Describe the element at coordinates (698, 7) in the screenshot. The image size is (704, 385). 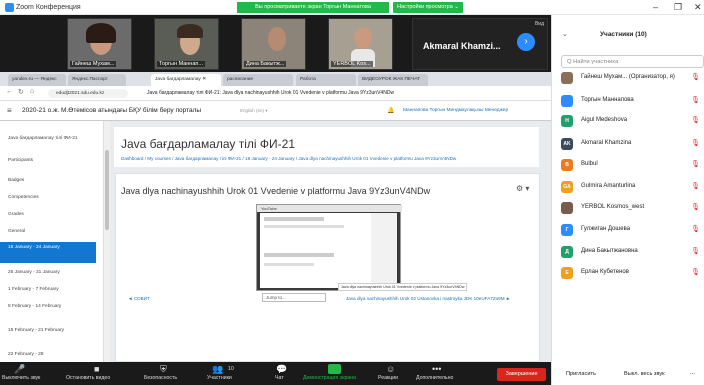
I see `close-window-button: ✕` at that location.